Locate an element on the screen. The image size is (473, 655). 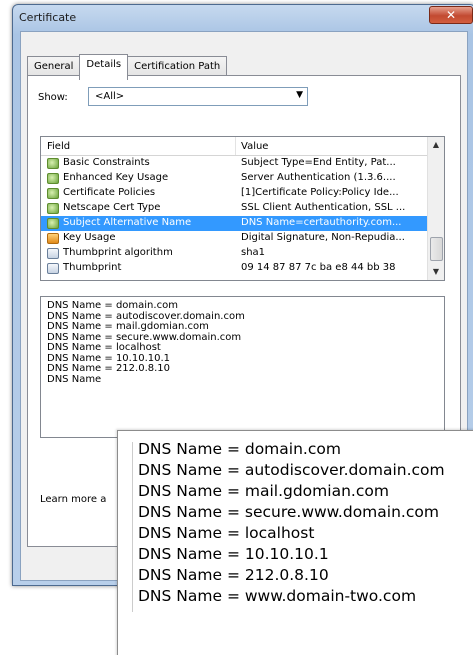
list-item: Thumbprint 09 14 87 87 7c ba e8 44 bb 38 is located at coordinates (234, 268).